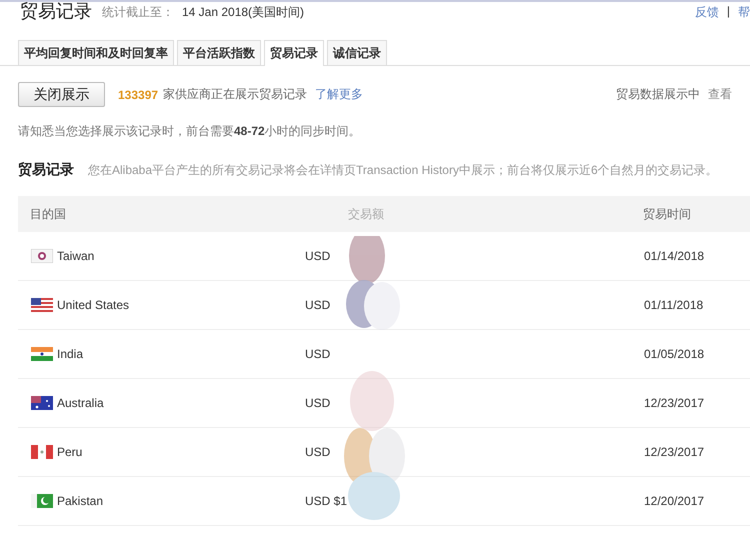 The width and height of the screenshot is (750, 557). I want to click on page-title: 贸易记录, so click(56, 11).